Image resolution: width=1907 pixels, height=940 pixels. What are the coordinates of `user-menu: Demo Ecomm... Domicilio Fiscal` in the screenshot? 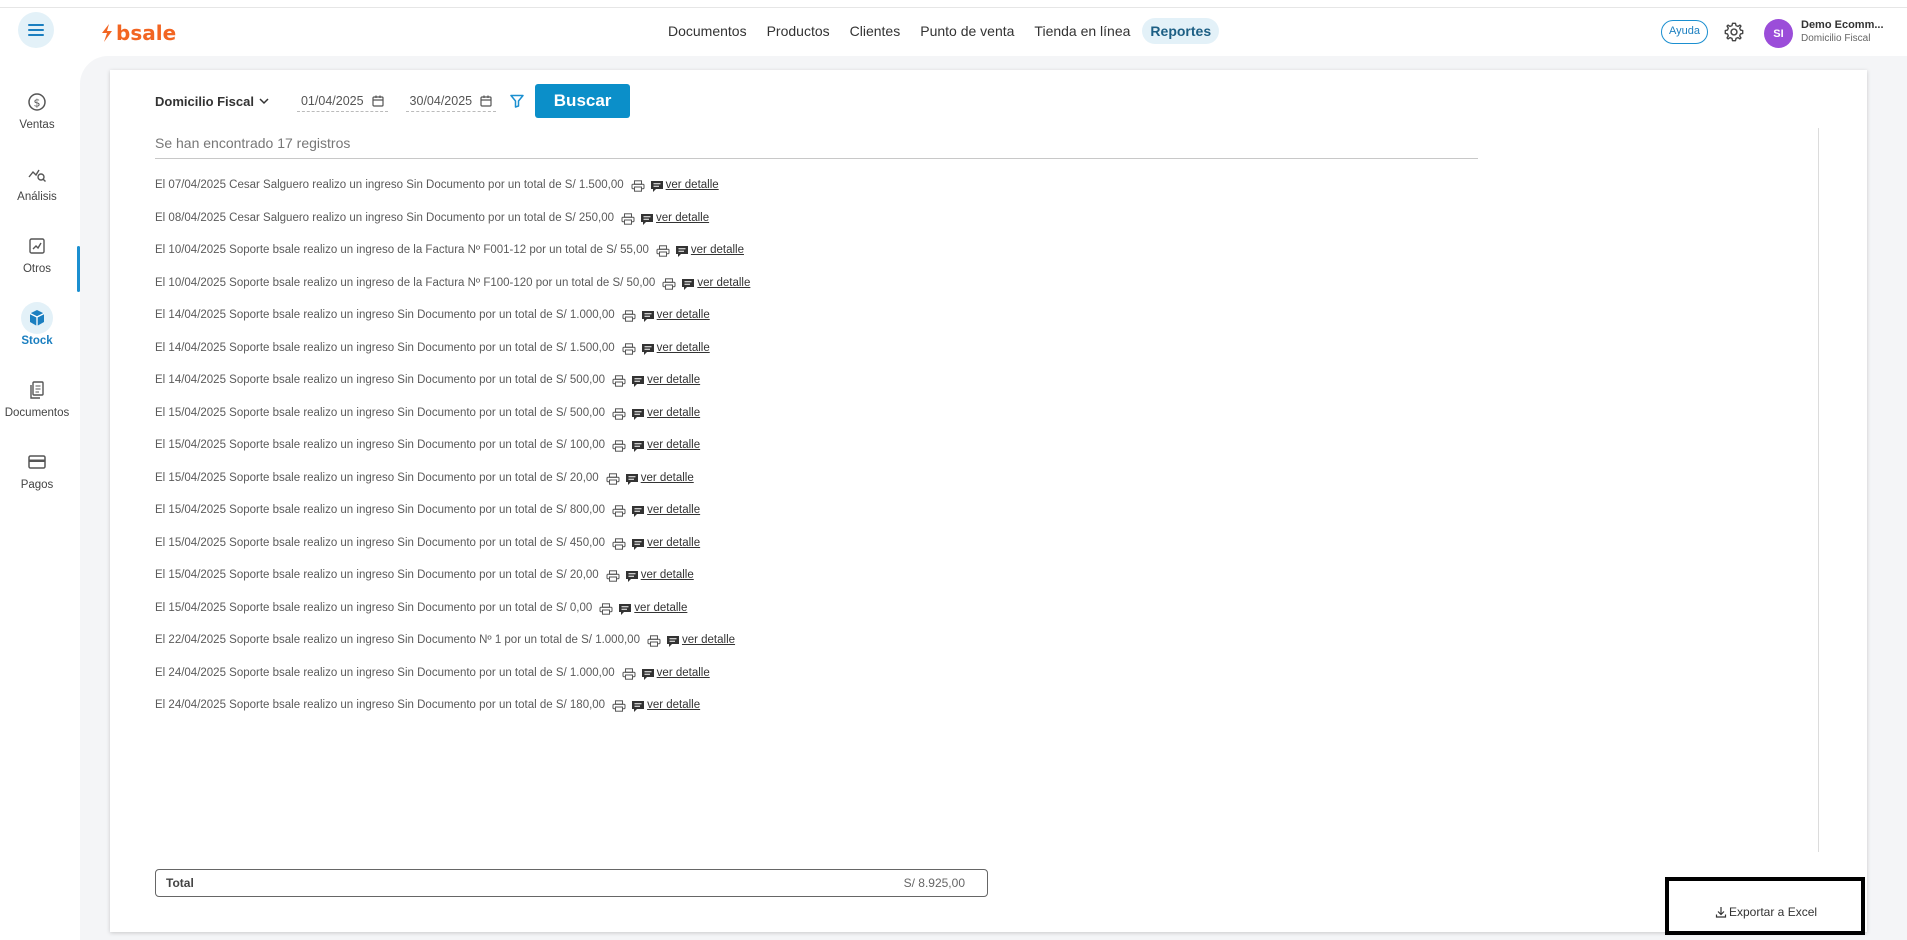 It's located at (1842, 32).